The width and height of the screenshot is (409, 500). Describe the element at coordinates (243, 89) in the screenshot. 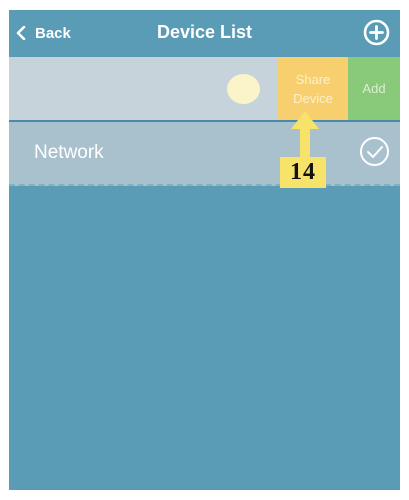

I see `toggle-knob` at that location.